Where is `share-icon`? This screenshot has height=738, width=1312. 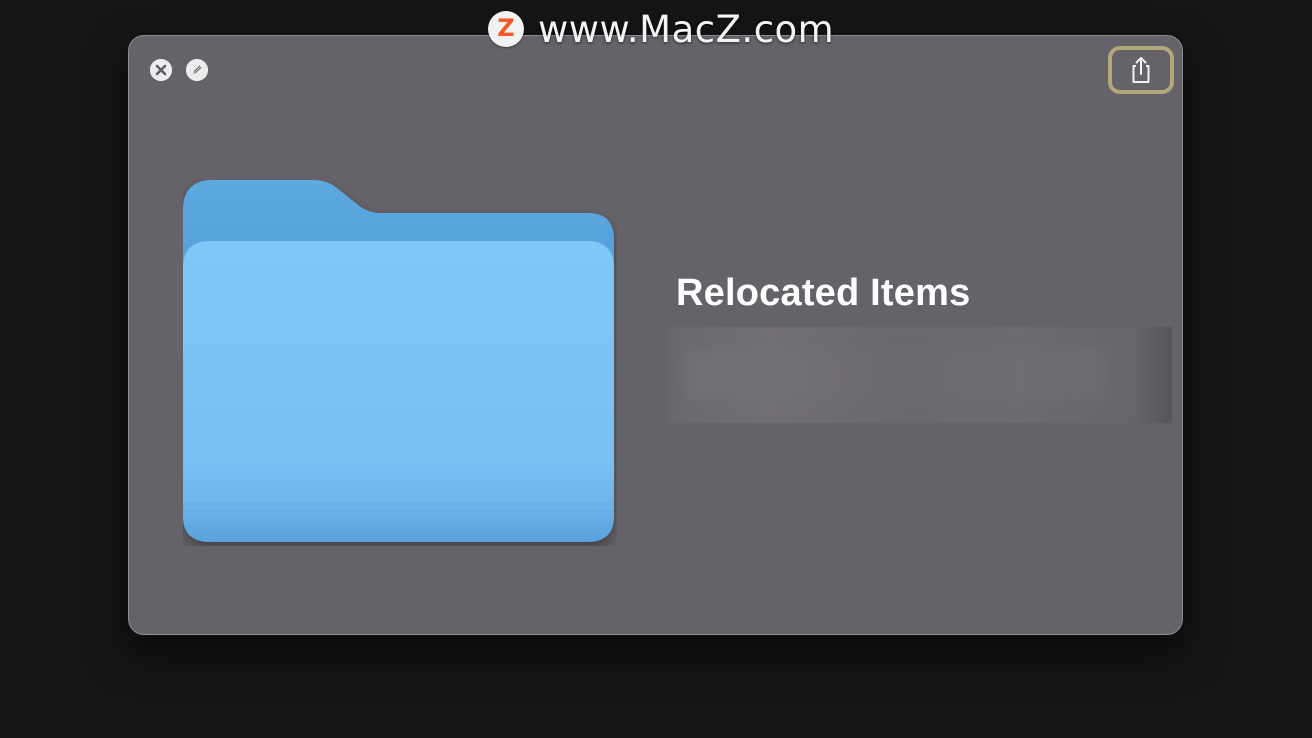 share-icon is located at coordinates (1141, 70).